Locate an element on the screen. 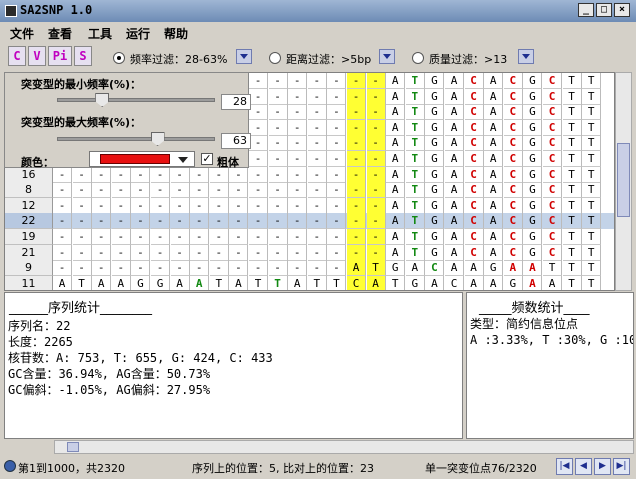 The image size is (636, 479). close-button: × is located at coordinates (622, 10).